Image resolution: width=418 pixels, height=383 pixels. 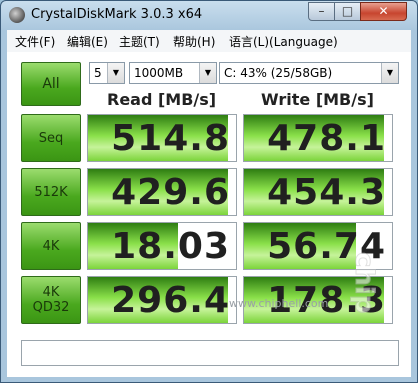 I want to click on 4k-read-result: 18.03, so click(x=162, y=246).